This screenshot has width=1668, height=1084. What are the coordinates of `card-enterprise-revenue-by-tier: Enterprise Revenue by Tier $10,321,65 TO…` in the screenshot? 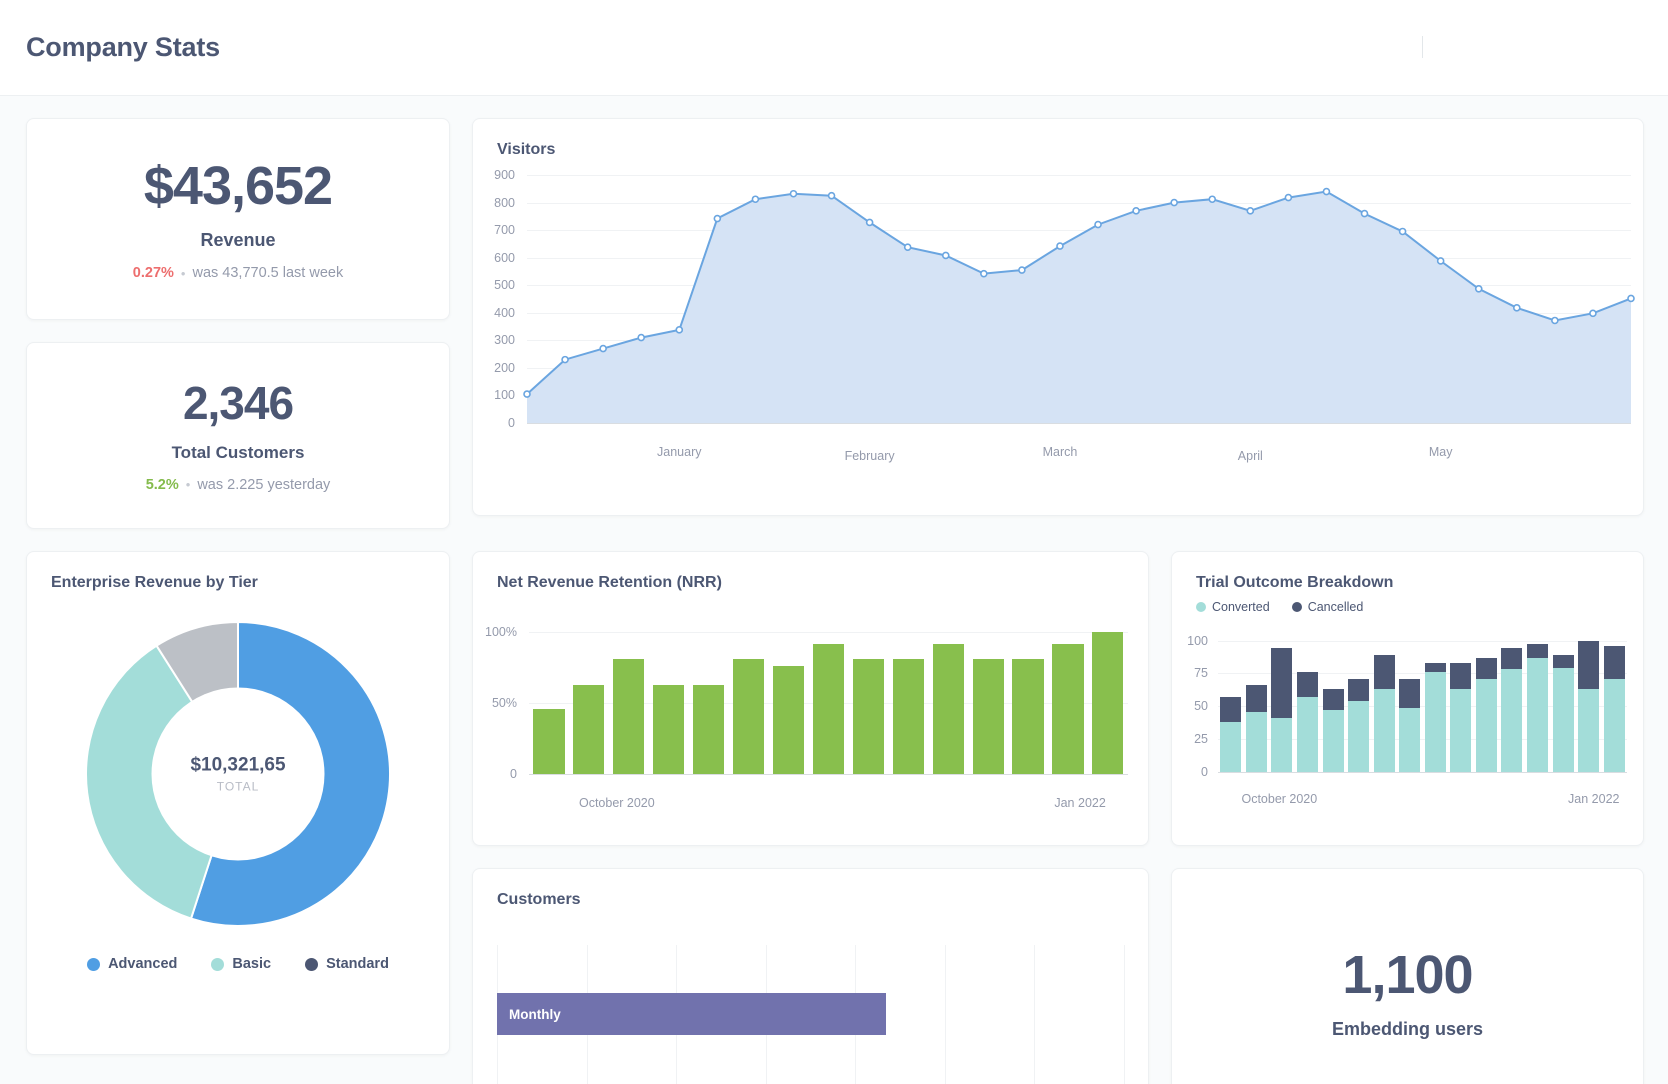 It's located at (238, 803).